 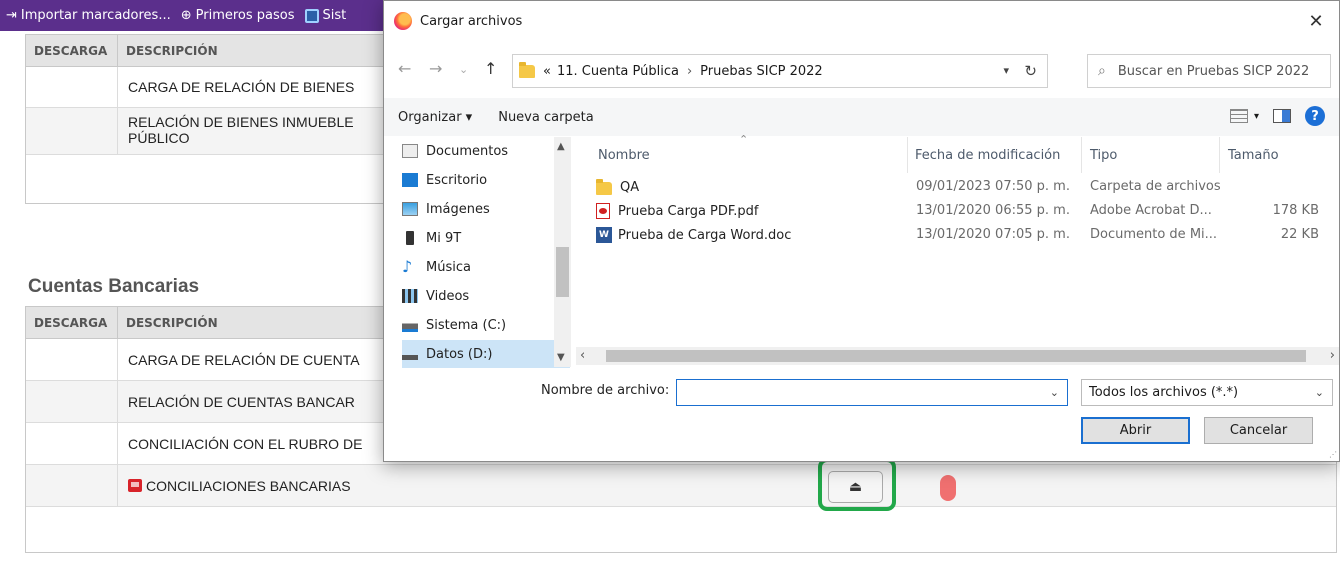 What do you see at coordinates (11, 15) in the screenshot?
I see `import-icon: ⇥` at bounding box center [11, 15].